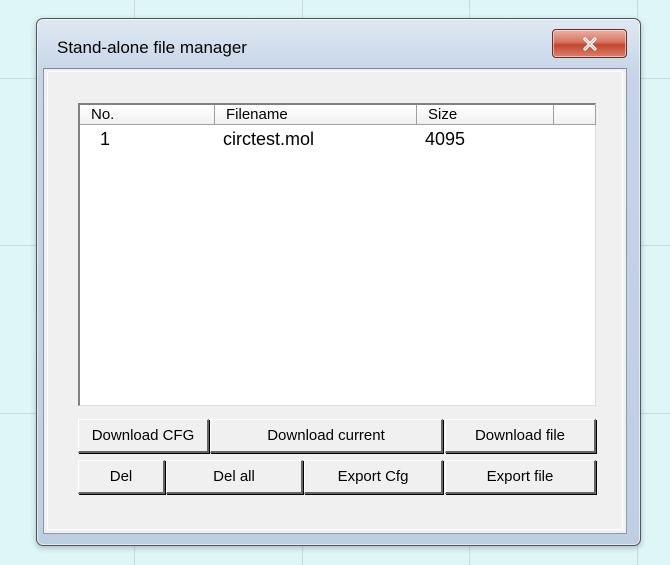  What do you see at coordinates (485, 115) in the screenshot?
I see `column-header-size: Size` at bounding box center [485, 115].